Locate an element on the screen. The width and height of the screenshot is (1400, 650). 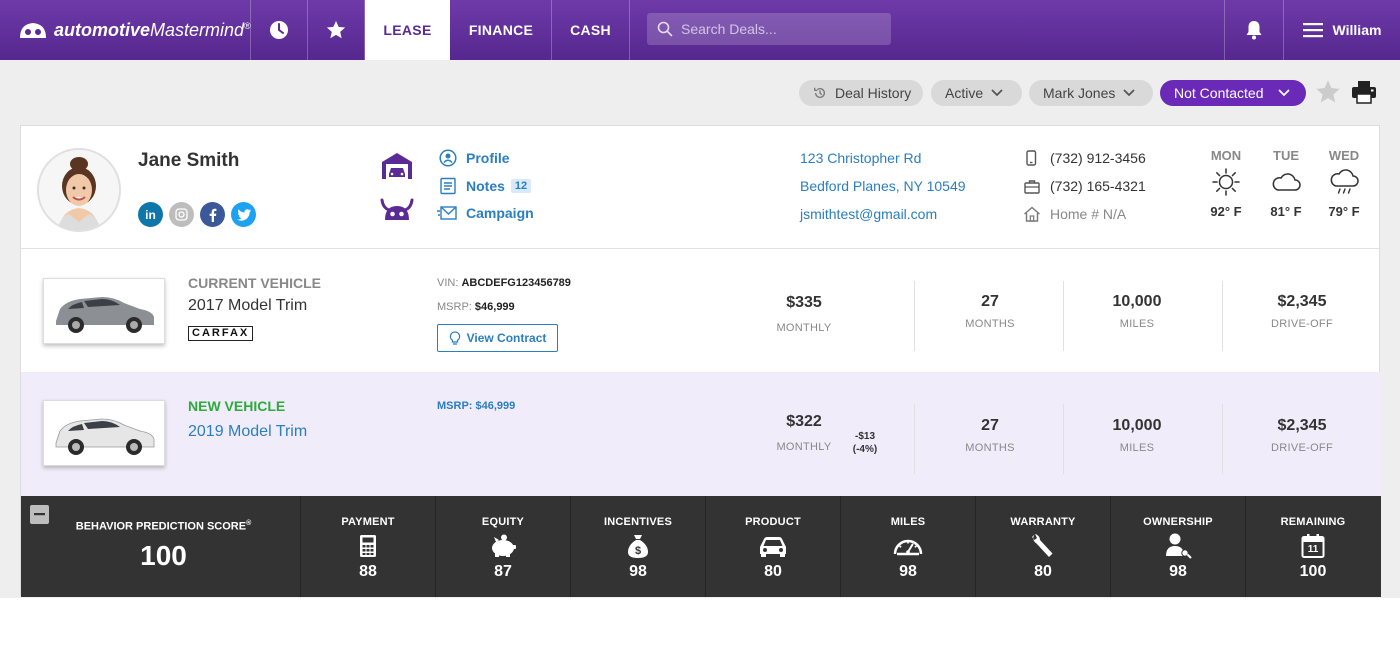
bps-title-mark: ® is located at coordinates (249, 523).